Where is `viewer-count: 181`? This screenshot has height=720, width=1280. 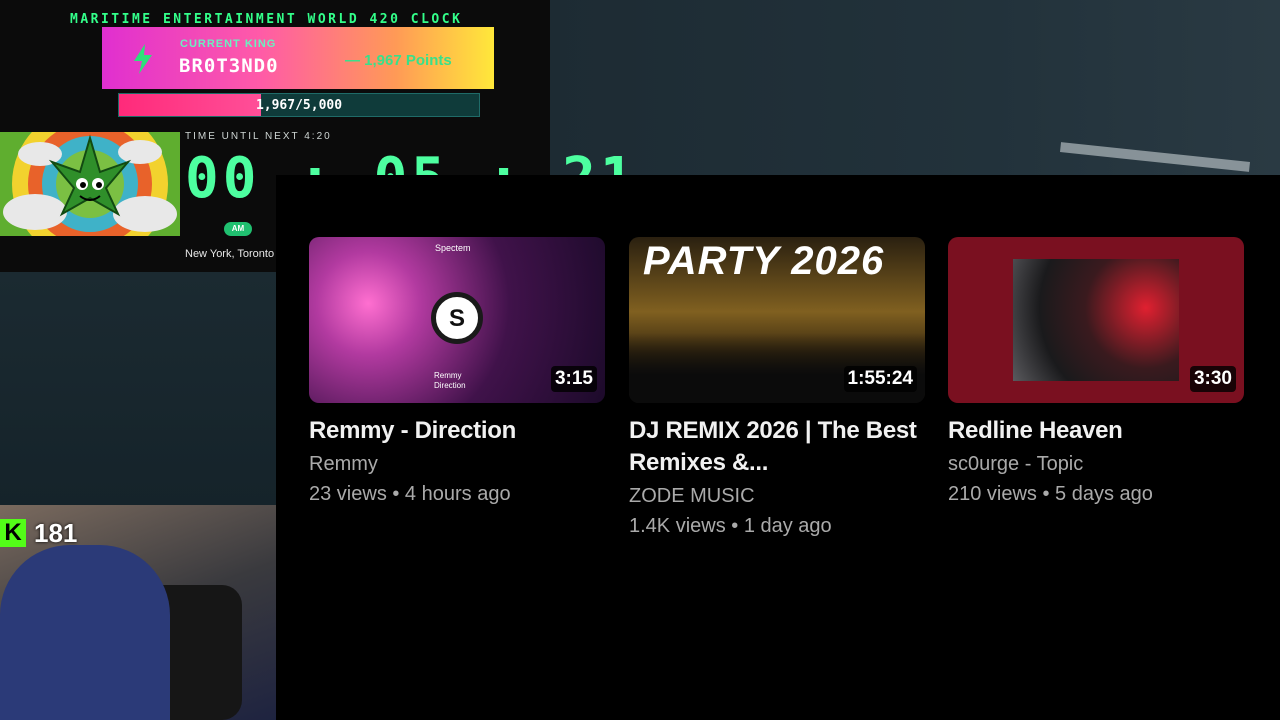 viewer-count: 181 is located at coordinates (56, 532).